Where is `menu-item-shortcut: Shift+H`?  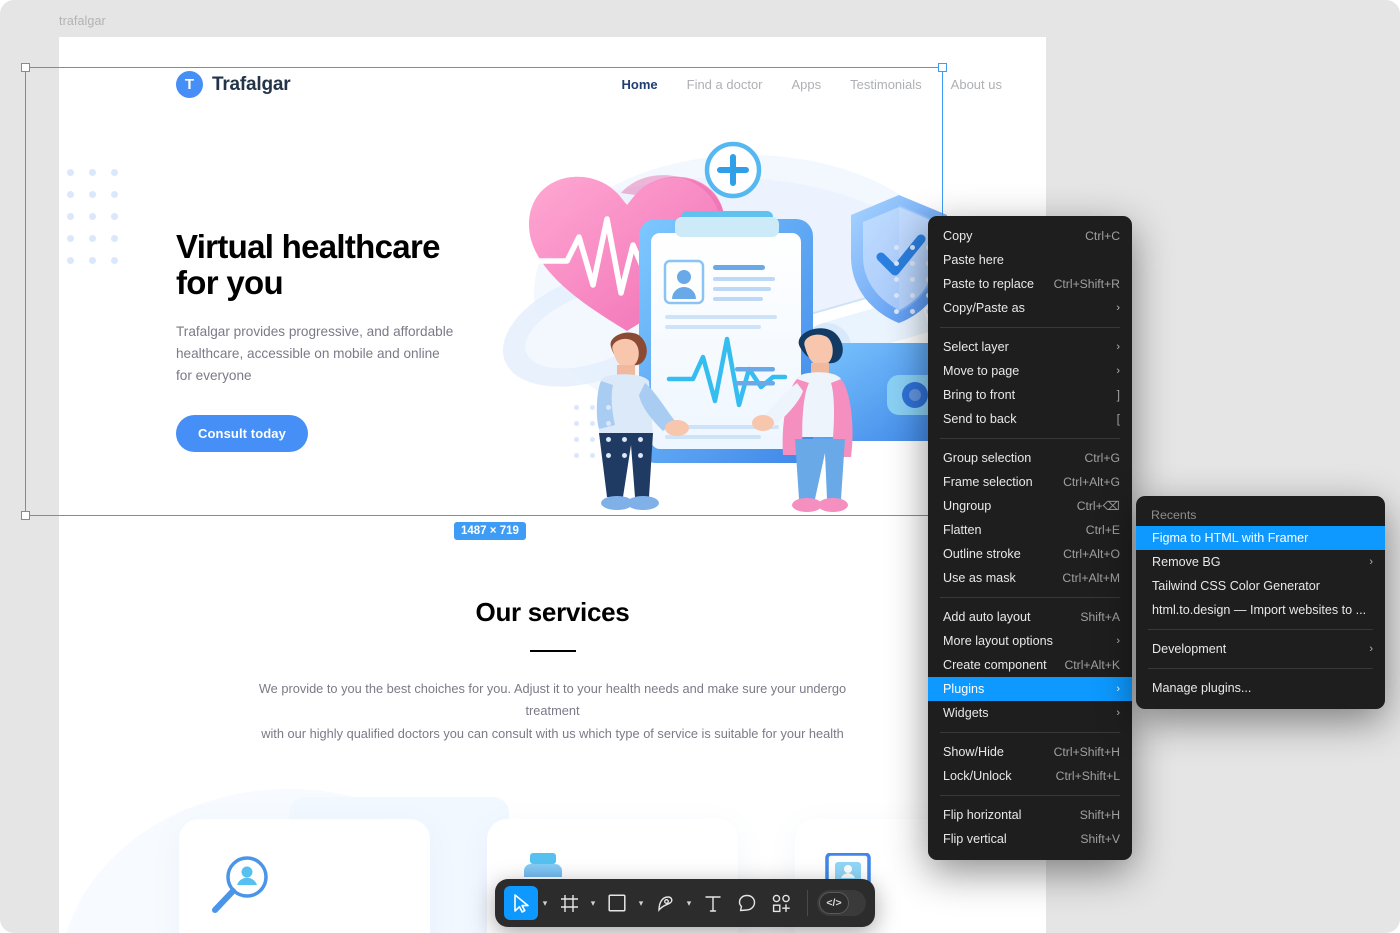
menu-item-shortcut: Shift+H is located at coordinates (1099, 815).